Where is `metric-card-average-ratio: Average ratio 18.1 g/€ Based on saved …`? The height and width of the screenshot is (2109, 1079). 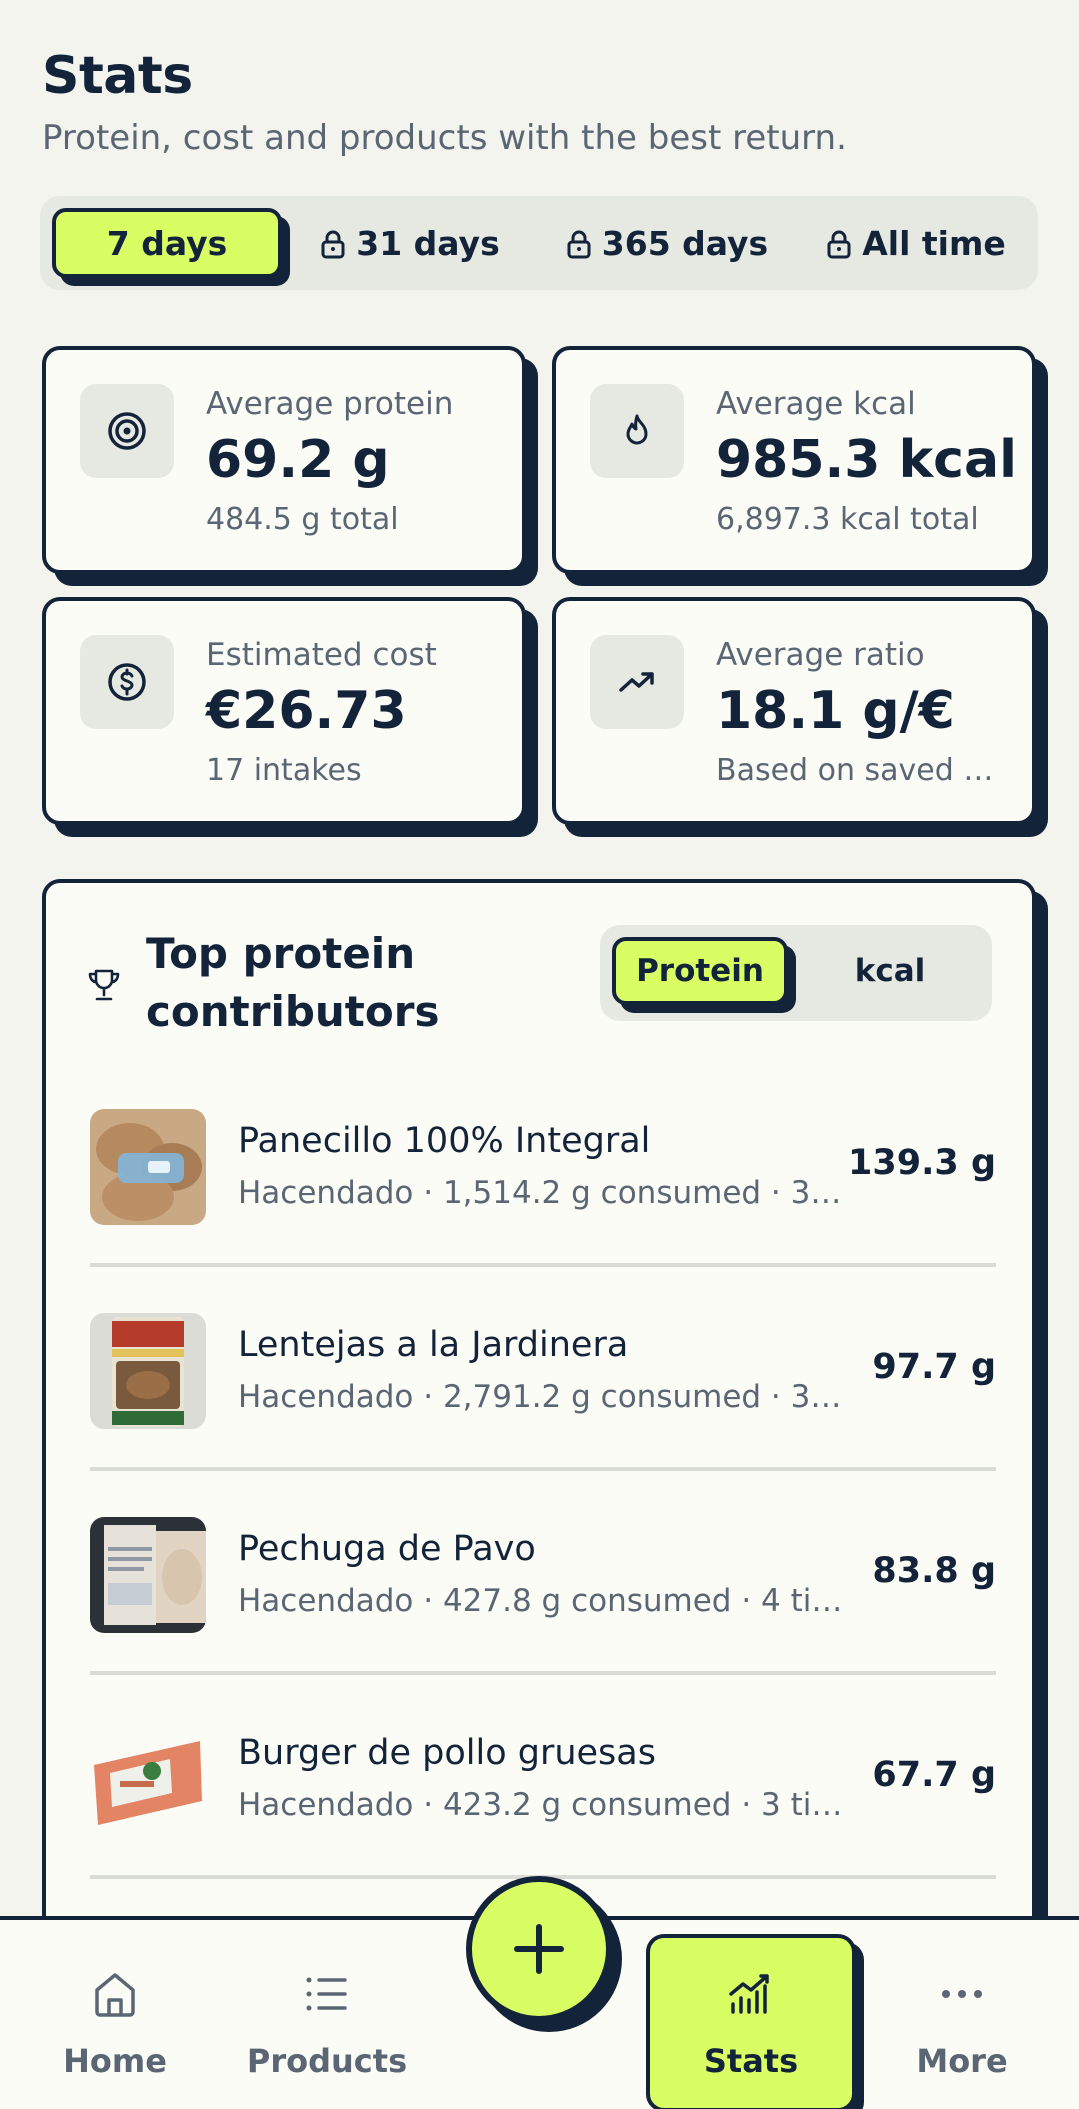 metric-card-average-ratio: Average ratio 18.1 g/€ Based on saved … is located at coordinates (794, 711).